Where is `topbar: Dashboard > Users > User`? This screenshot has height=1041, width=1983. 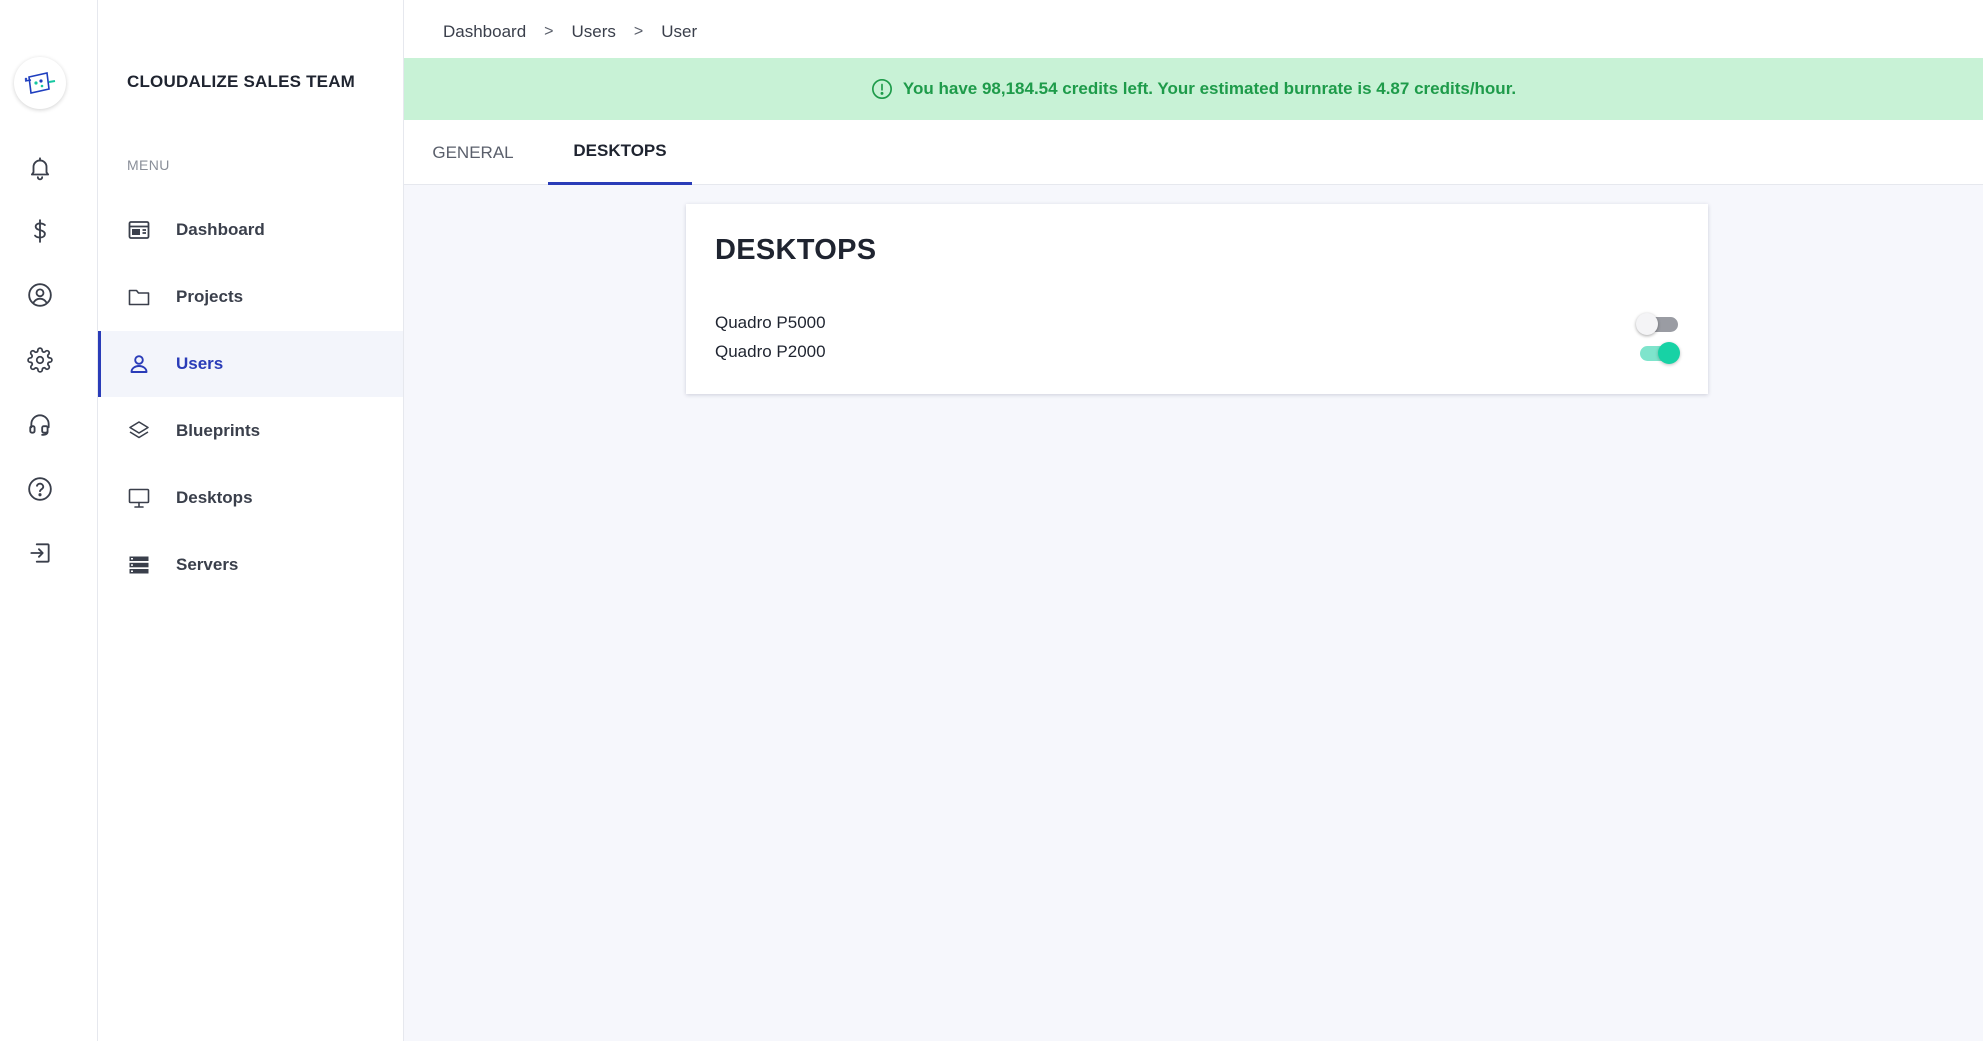
topbar: Dashboard > Users > User is located at coordinates (1193, 29).